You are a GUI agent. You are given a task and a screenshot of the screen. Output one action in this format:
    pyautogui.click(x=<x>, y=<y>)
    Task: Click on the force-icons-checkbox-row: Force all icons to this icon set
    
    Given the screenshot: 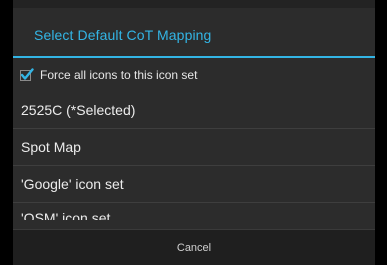 What is the action you would take?
    pyautogui.click(x=108, y=75)
    